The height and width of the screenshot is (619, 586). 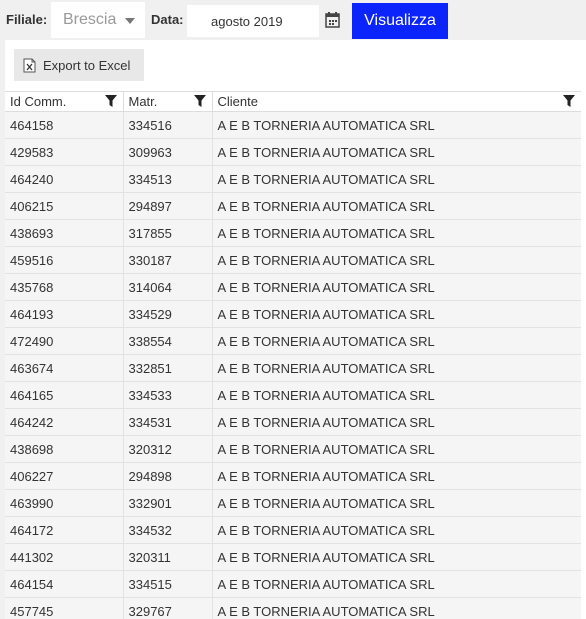 I want to click on chevron-down-icon, so click(x=130, y=21).